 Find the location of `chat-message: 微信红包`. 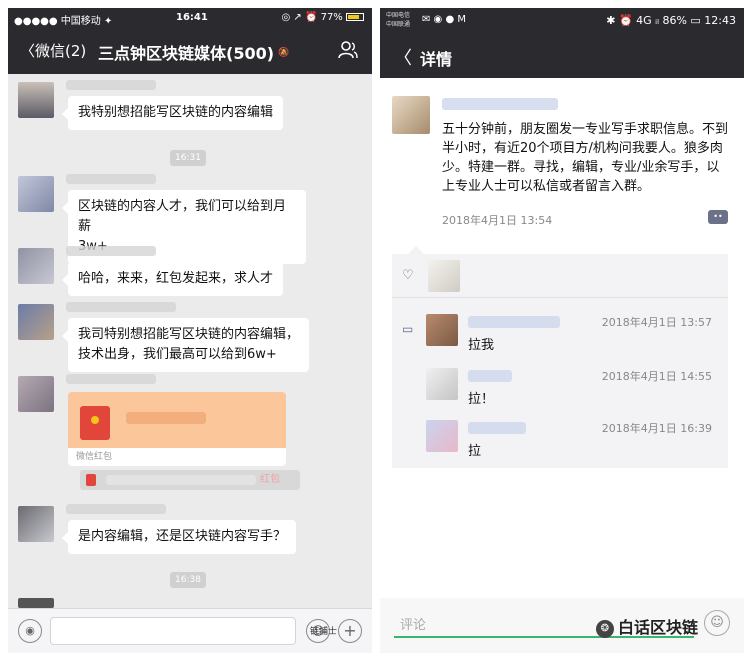

chat-message: 微信红包 is located at coordinates (188, 422).